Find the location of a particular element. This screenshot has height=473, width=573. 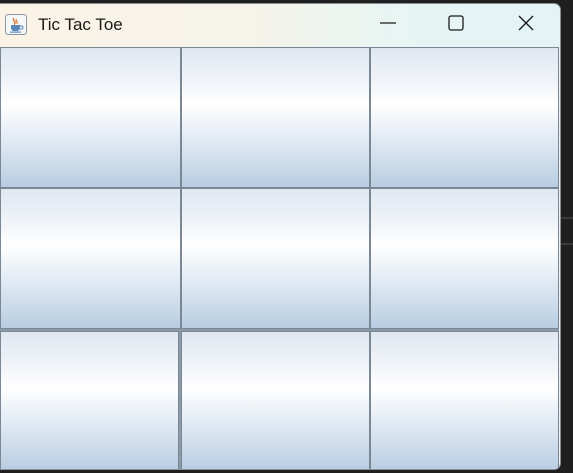

title-bar: Tic Tac Toe is located at coordinates (280, 25).